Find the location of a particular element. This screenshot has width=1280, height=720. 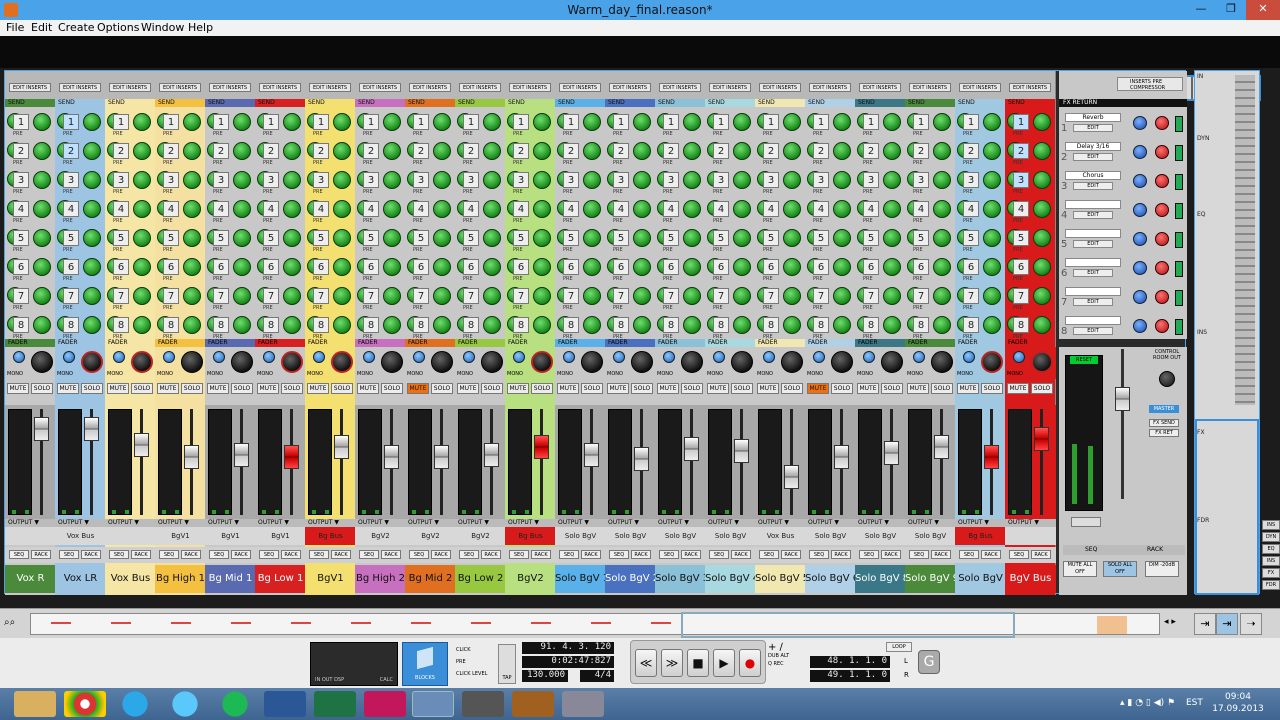

channel-name: Bg High 1 is located at coordinates (180, 579).